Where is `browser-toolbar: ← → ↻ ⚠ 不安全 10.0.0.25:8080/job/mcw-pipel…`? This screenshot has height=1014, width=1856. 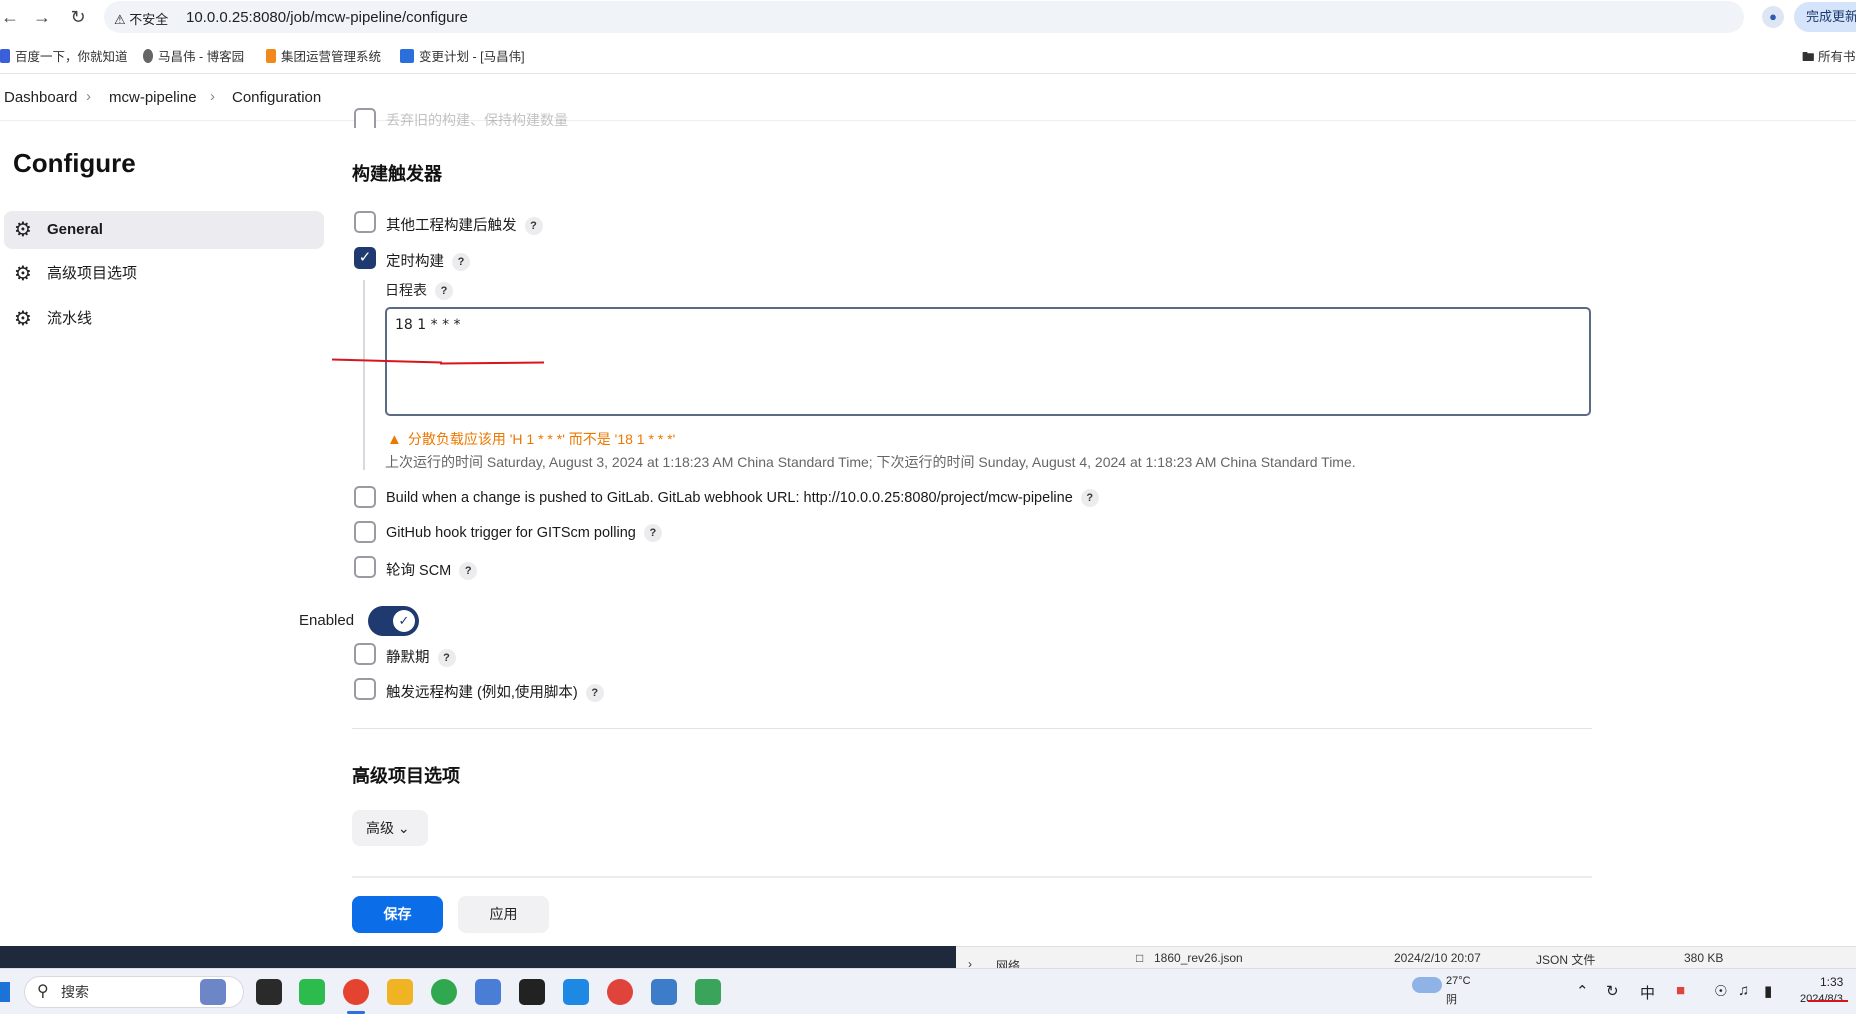
browser-toolbar: ← → ↻ ⚠ 不安全 10.0.0.25:8080/job/mcw-pipel… is located at coordinates (928, 17).